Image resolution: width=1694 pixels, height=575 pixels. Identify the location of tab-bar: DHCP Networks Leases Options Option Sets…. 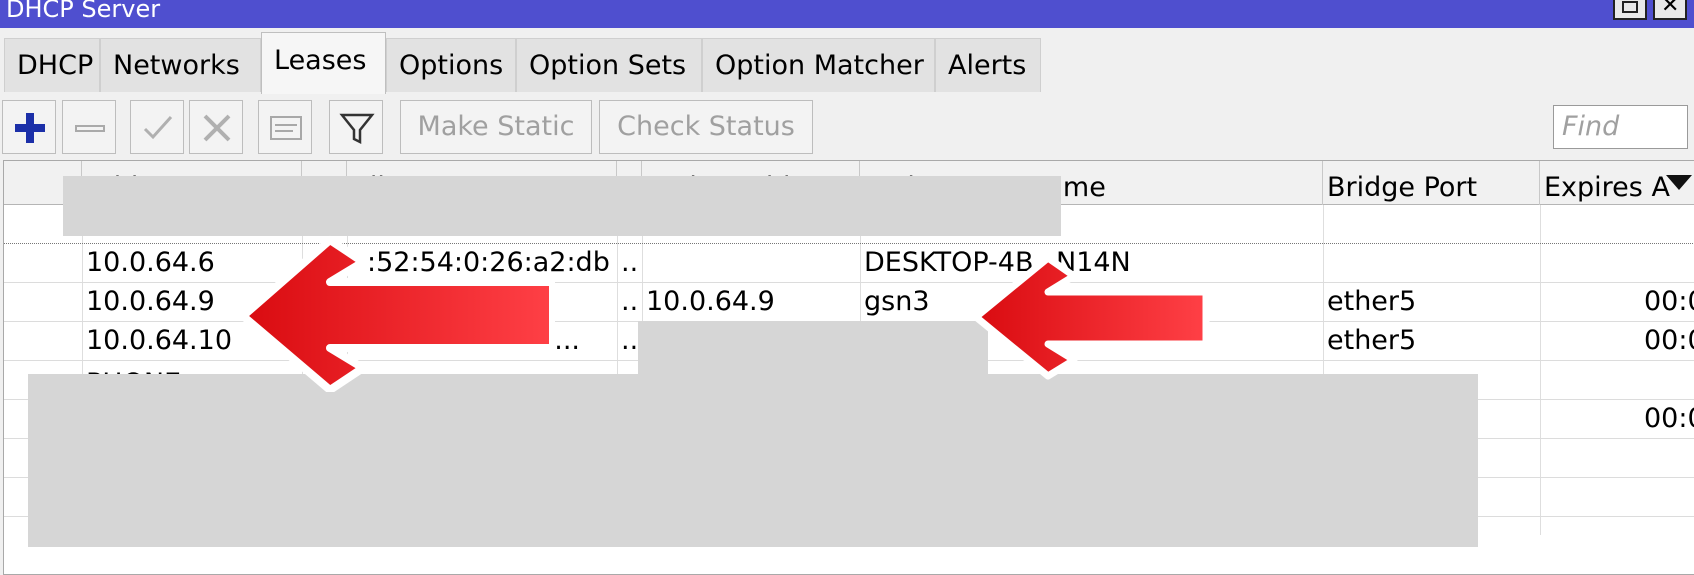
(847, 61).